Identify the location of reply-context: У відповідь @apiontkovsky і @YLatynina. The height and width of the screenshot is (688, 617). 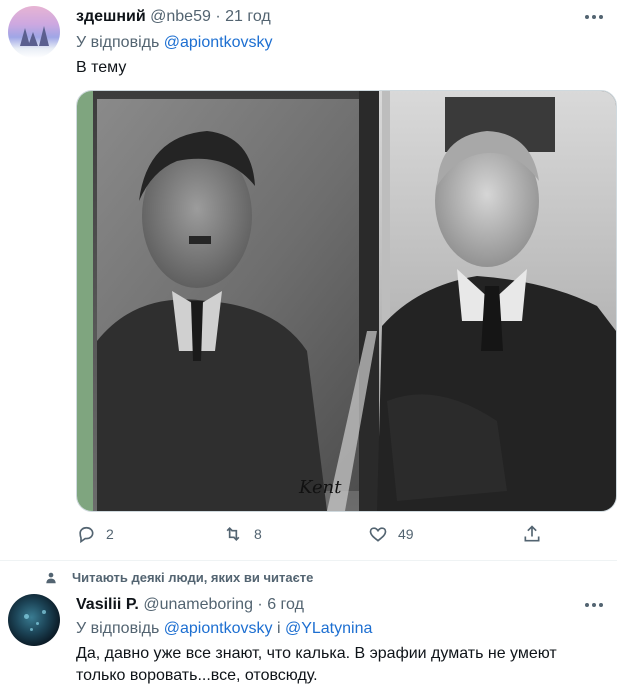
(224, 629).